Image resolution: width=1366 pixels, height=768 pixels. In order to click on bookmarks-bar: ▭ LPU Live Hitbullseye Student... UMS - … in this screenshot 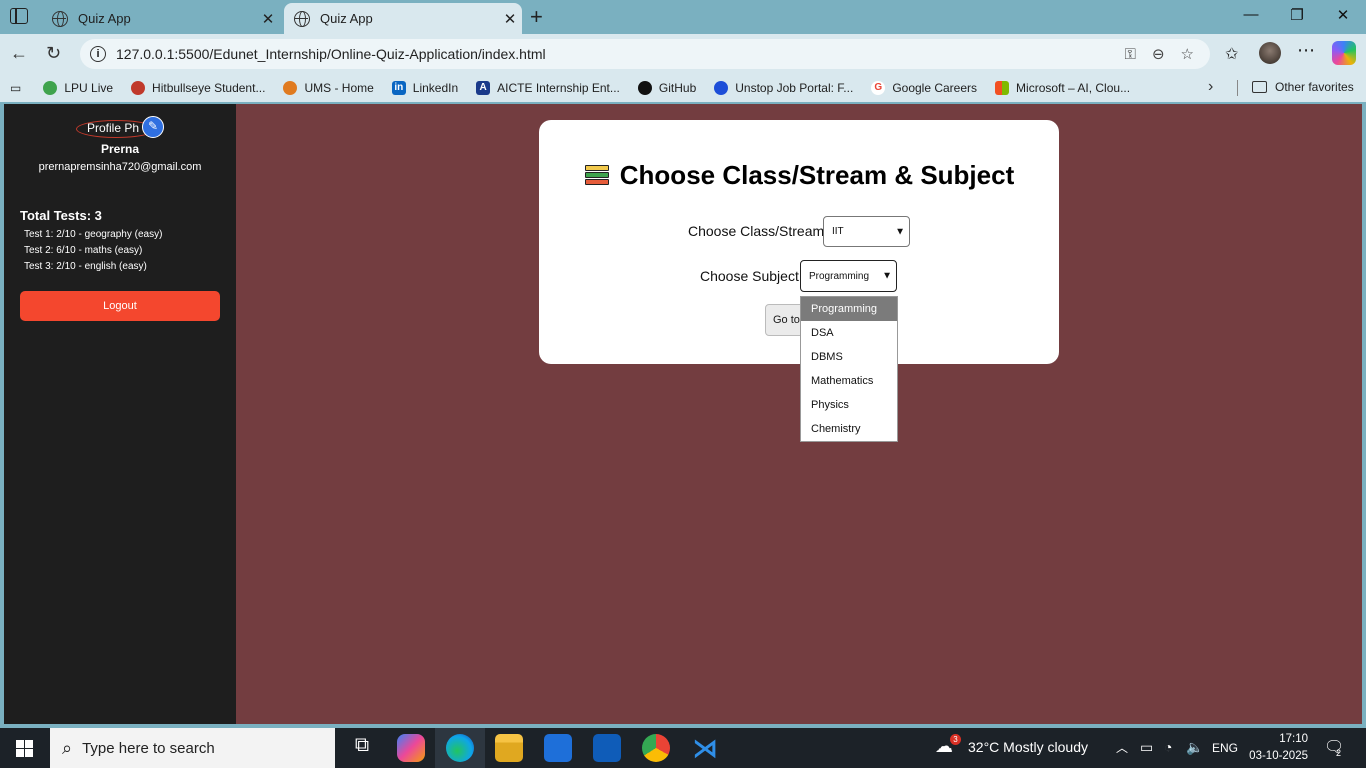, I will do `click(683, 88)`.